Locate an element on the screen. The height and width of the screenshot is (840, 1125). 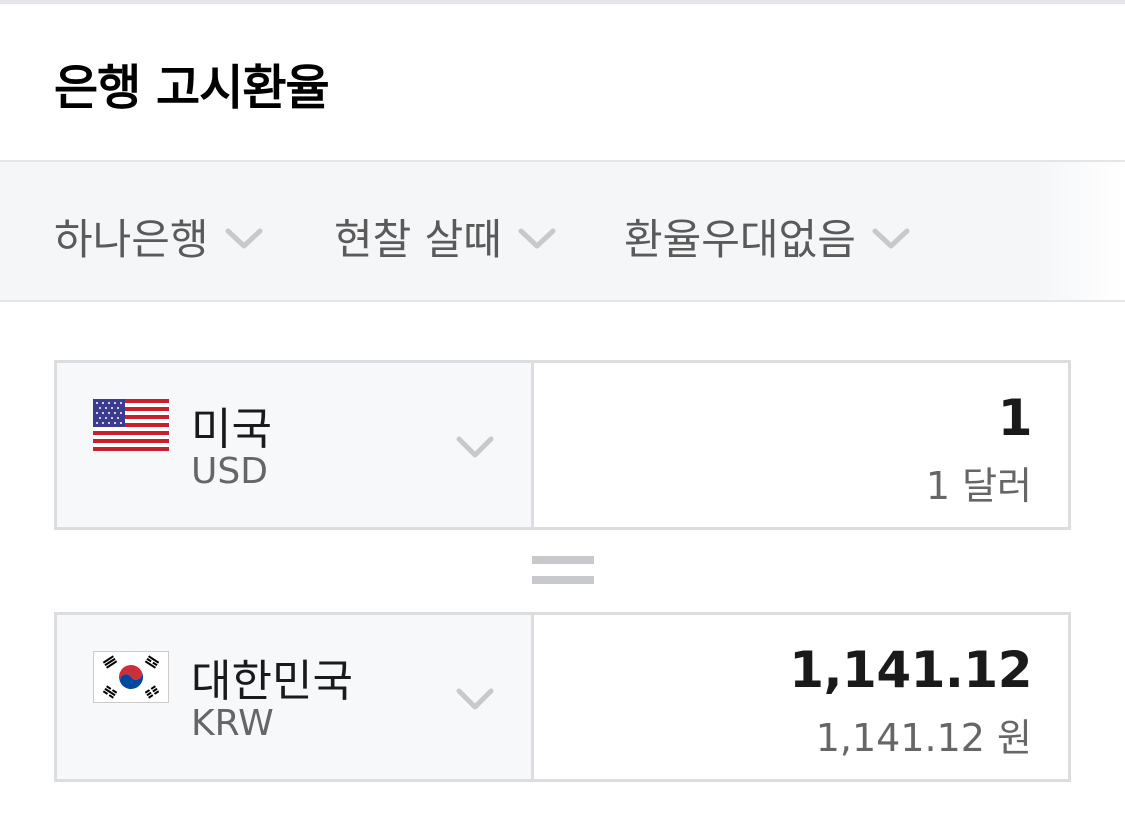
from-country-name: 미국 is located at coordinates (231, 429).